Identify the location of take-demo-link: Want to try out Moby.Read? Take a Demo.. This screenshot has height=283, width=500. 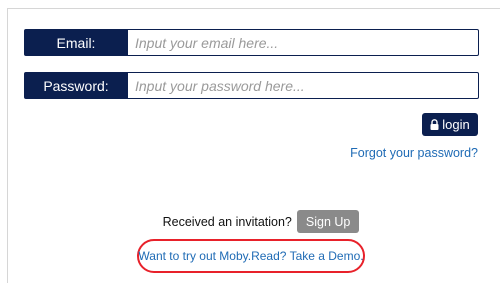
(250, 256).